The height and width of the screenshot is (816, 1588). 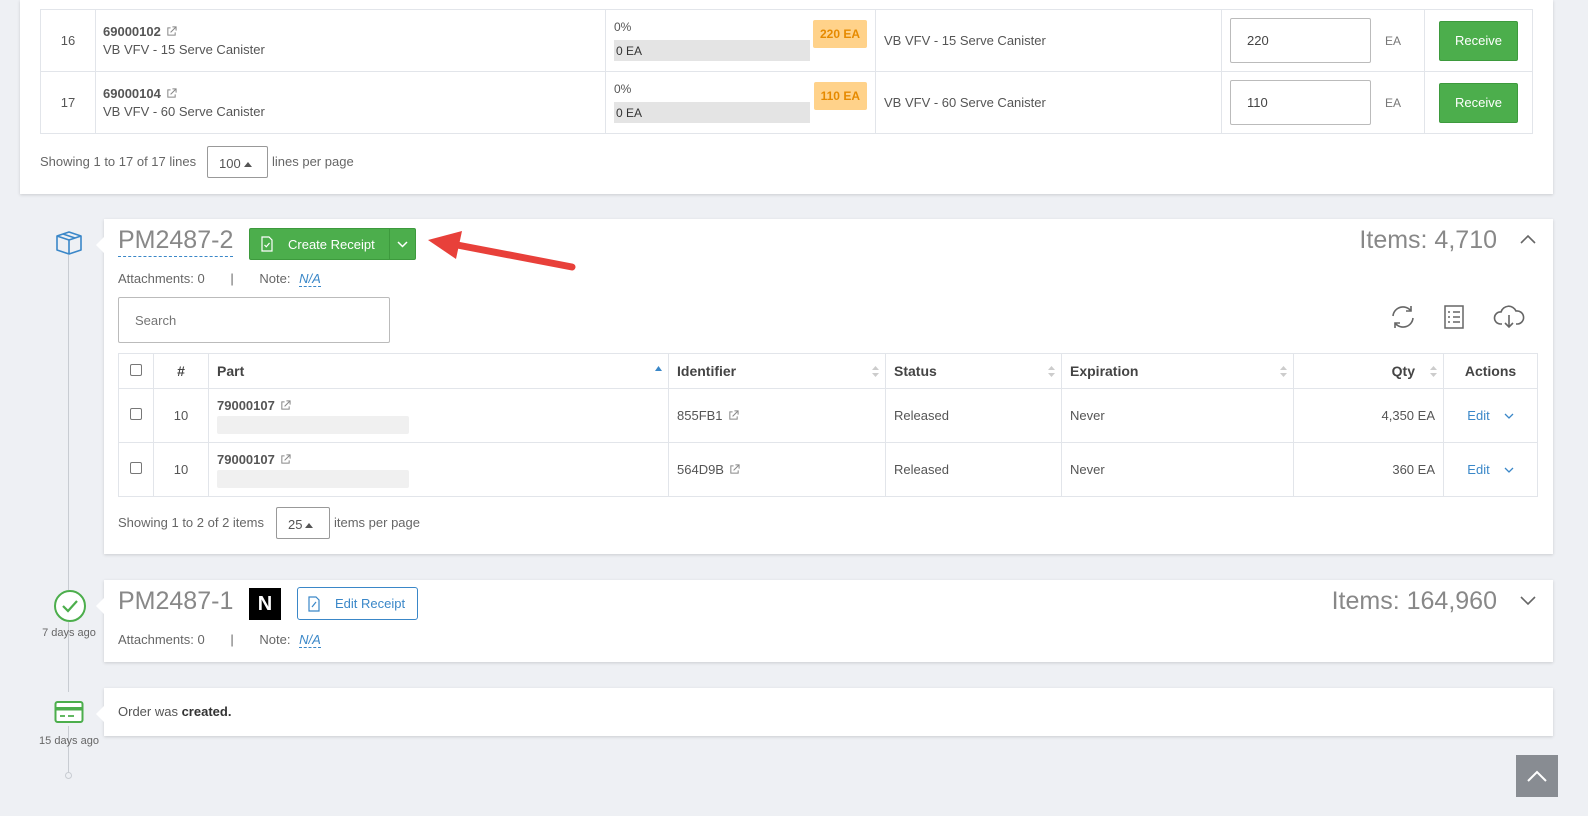 I want to click on qty-value: 4,350 EA, so click(x=1368, y=415).